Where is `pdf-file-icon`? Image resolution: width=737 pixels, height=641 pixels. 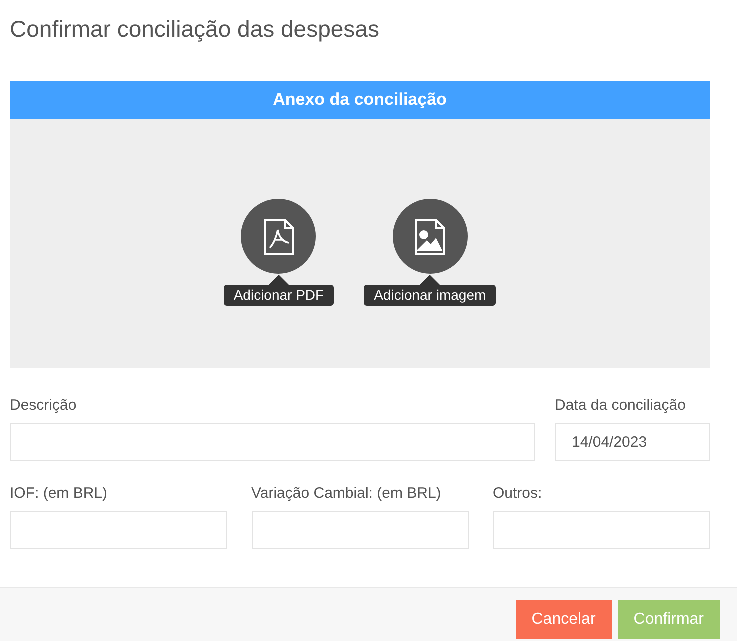 pdf-file-icon is located at coordinates (279, 237).